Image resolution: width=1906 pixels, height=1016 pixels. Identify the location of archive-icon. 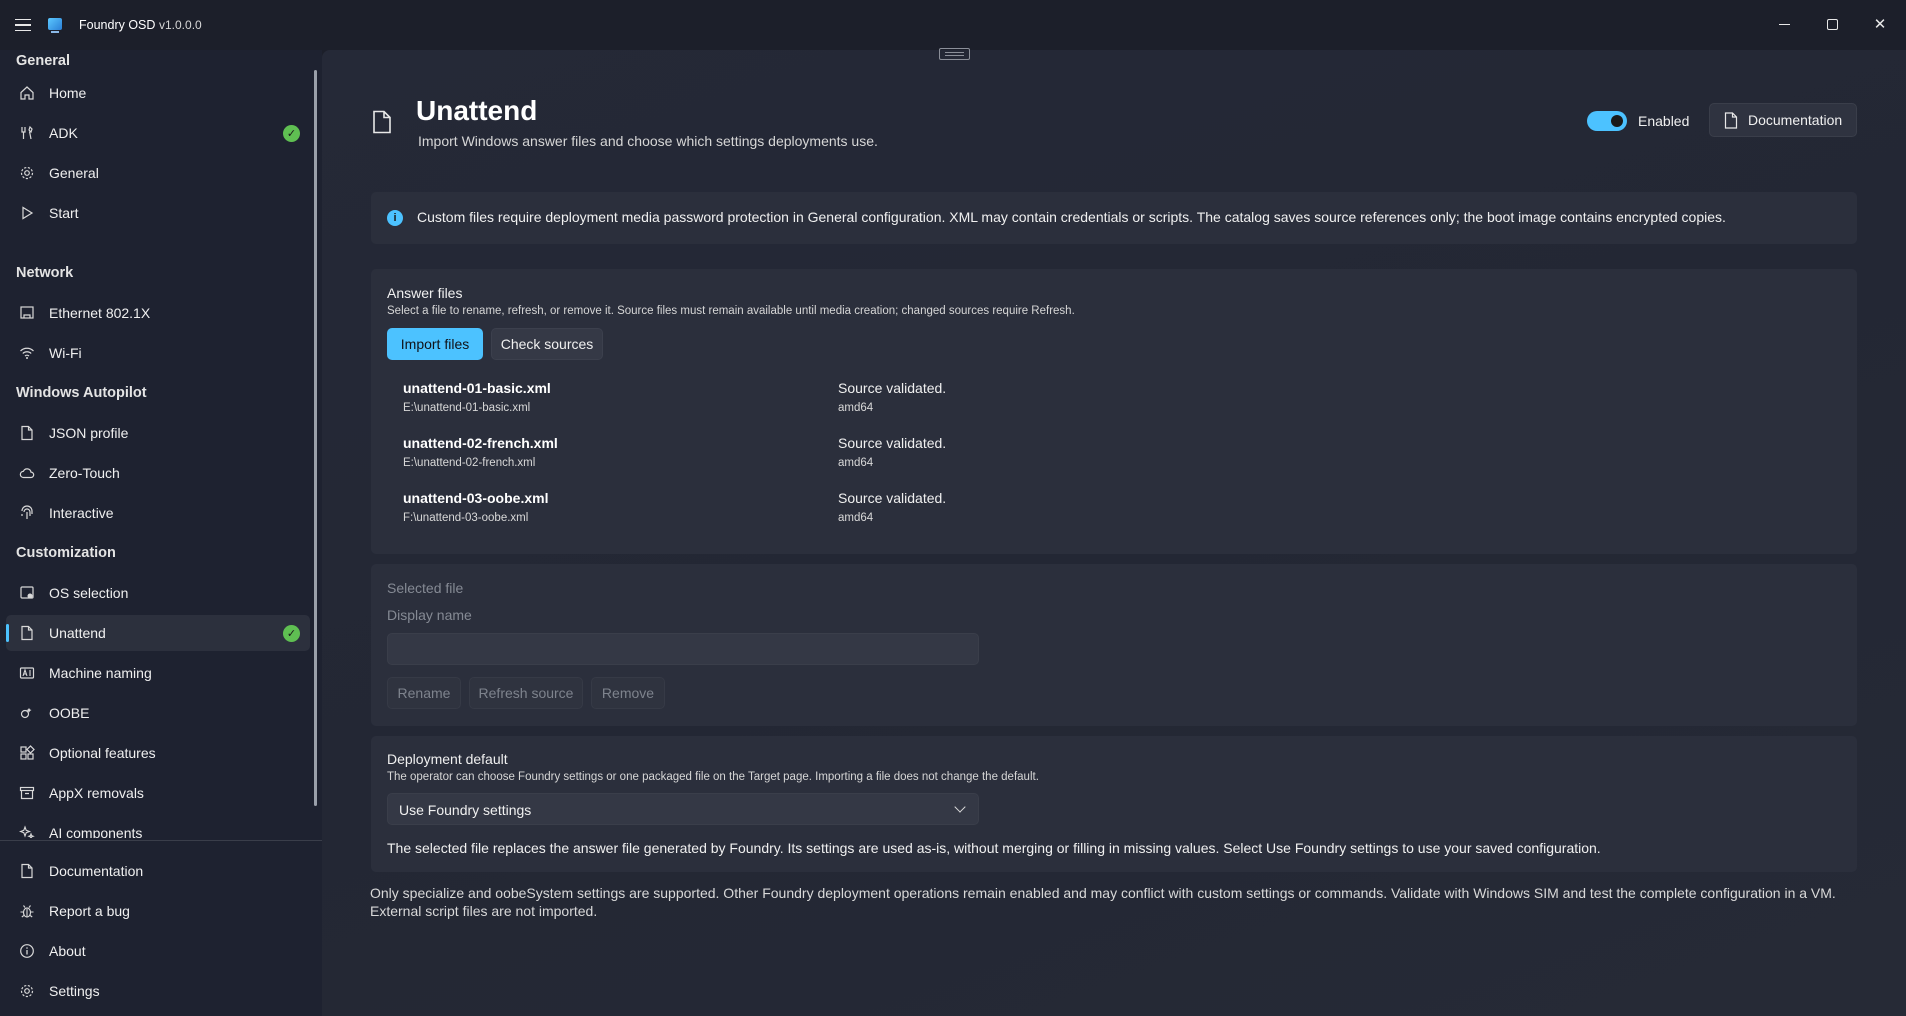
(27, 793).